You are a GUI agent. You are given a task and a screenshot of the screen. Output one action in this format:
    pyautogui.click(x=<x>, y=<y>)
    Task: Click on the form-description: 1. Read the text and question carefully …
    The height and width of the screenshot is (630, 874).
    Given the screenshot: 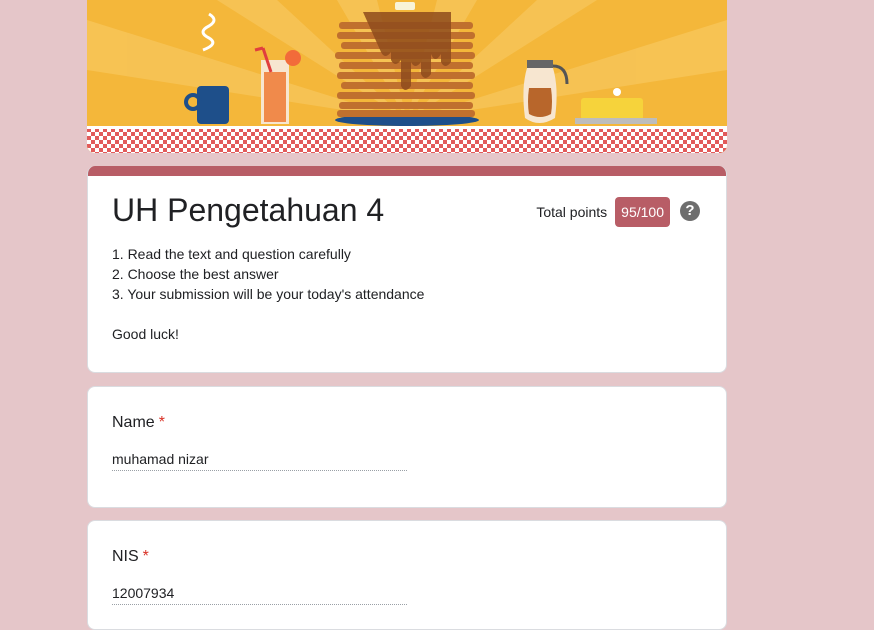 What is the action you would take?
    pyautogui.click(x=268, y=294)
    